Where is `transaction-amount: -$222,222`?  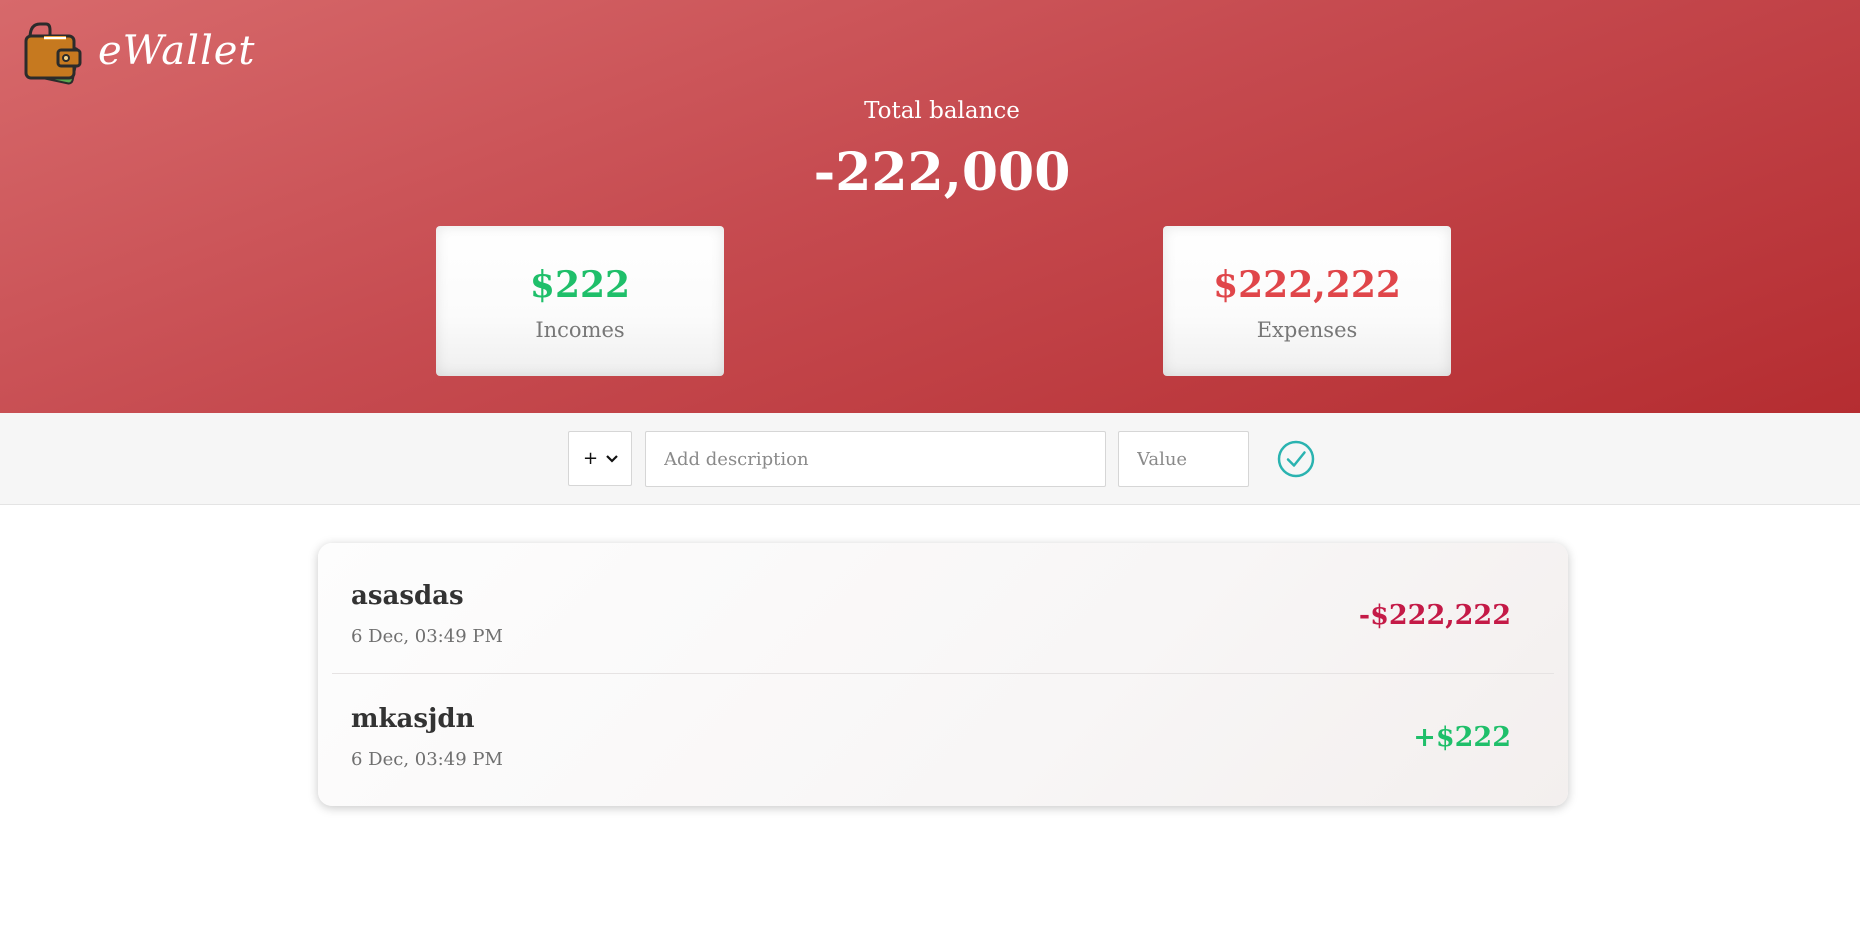
transaction-amount: -$222,222 is located at coordinates (1434, 615).